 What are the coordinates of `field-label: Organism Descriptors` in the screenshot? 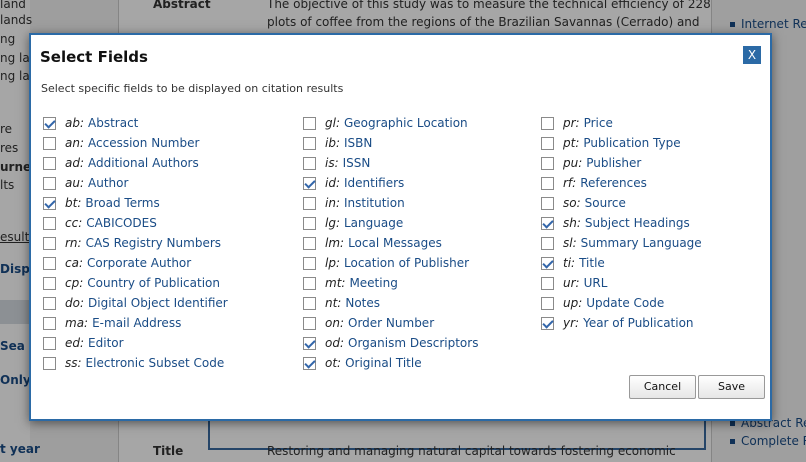 It's located at (413, 343).